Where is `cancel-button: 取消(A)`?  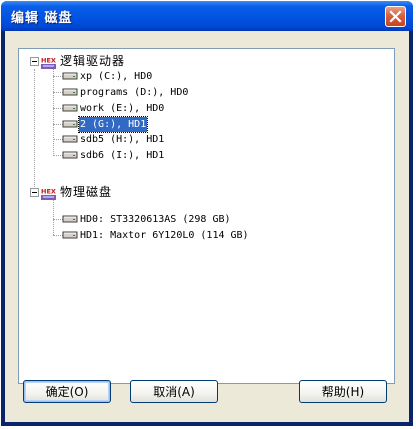
cancel-button: 取消(A) is located at coordinates (174, 391).